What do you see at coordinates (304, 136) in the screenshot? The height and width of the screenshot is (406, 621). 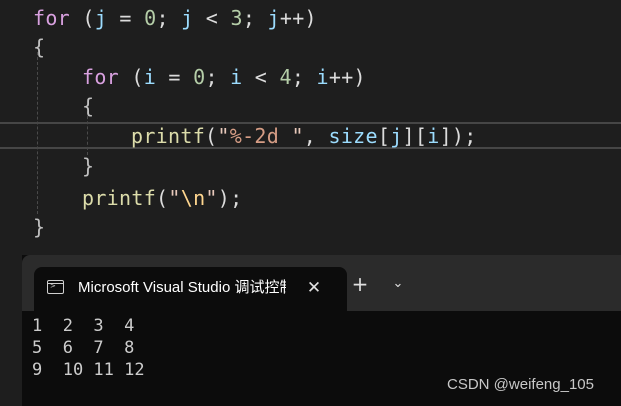 I see `code-line-printf-value: printf("%-2d ", size[j][i]);` at bounding box center [304, 136].